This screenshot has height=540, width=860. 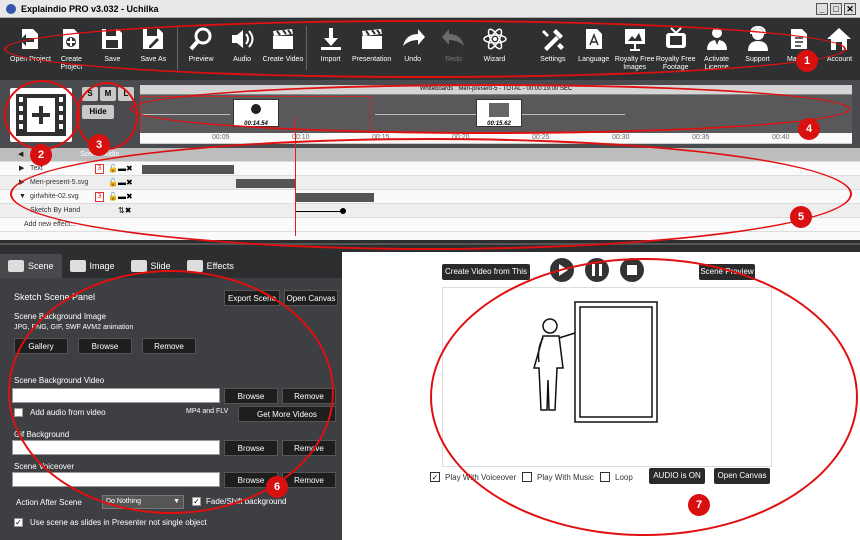 What do you see at coordinates (822, 9) in the screenshot?
I see `minimize-button: _` at bounding box center [822, 9].